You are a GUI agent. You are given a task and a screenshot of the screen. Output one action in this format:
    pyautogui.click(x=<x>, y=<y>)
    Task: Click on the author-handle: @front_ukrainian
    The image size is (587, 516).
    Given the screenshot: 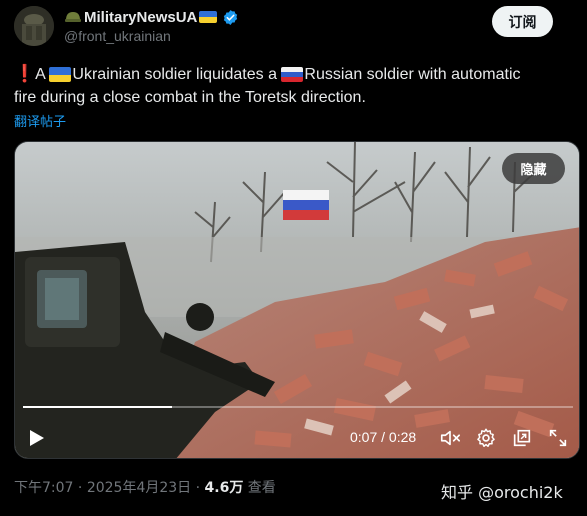 What is the action you would take?
    pyautogui.click(x=117, y=36)
    